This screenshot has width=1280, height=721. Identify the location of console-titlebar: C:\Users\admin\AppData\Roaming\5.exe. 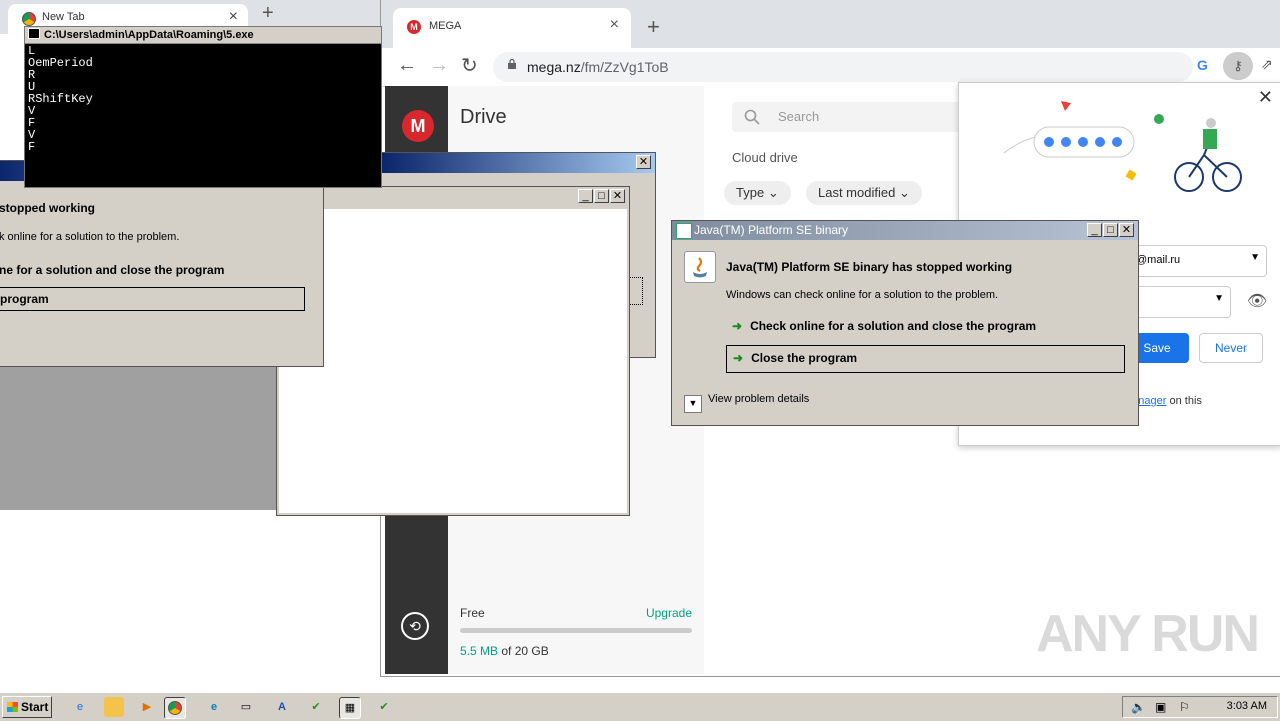
(203, 35).